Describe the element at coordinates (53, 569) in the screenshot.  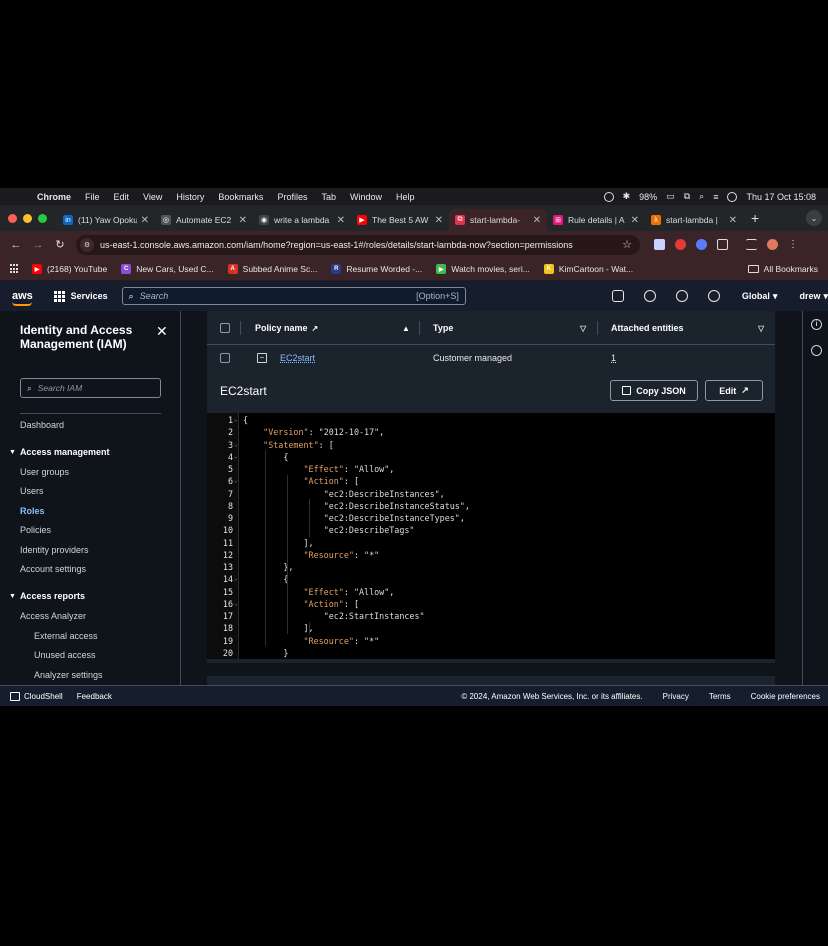
I see `sidebar-item-account-settings: Account settings` at that location.